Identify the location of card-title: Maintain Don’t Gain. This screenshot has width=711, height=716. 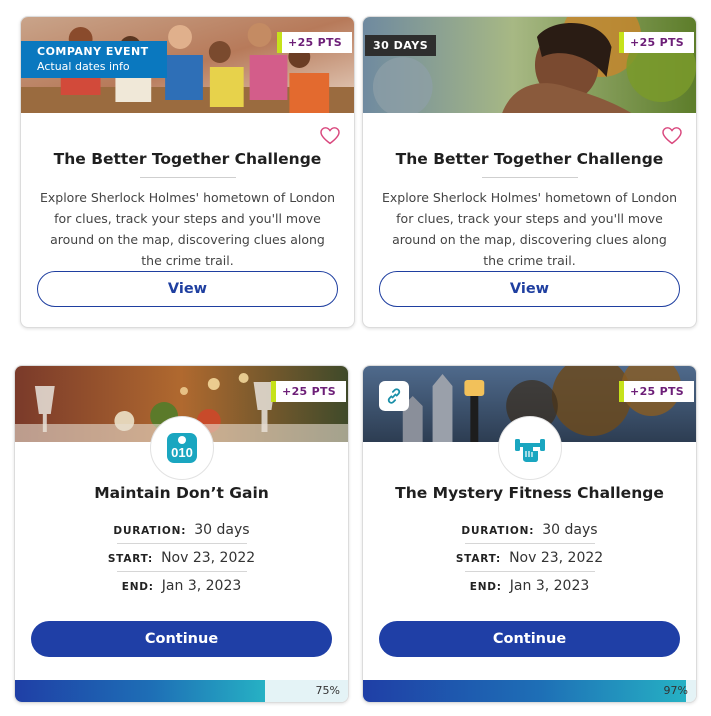
(181, 493).